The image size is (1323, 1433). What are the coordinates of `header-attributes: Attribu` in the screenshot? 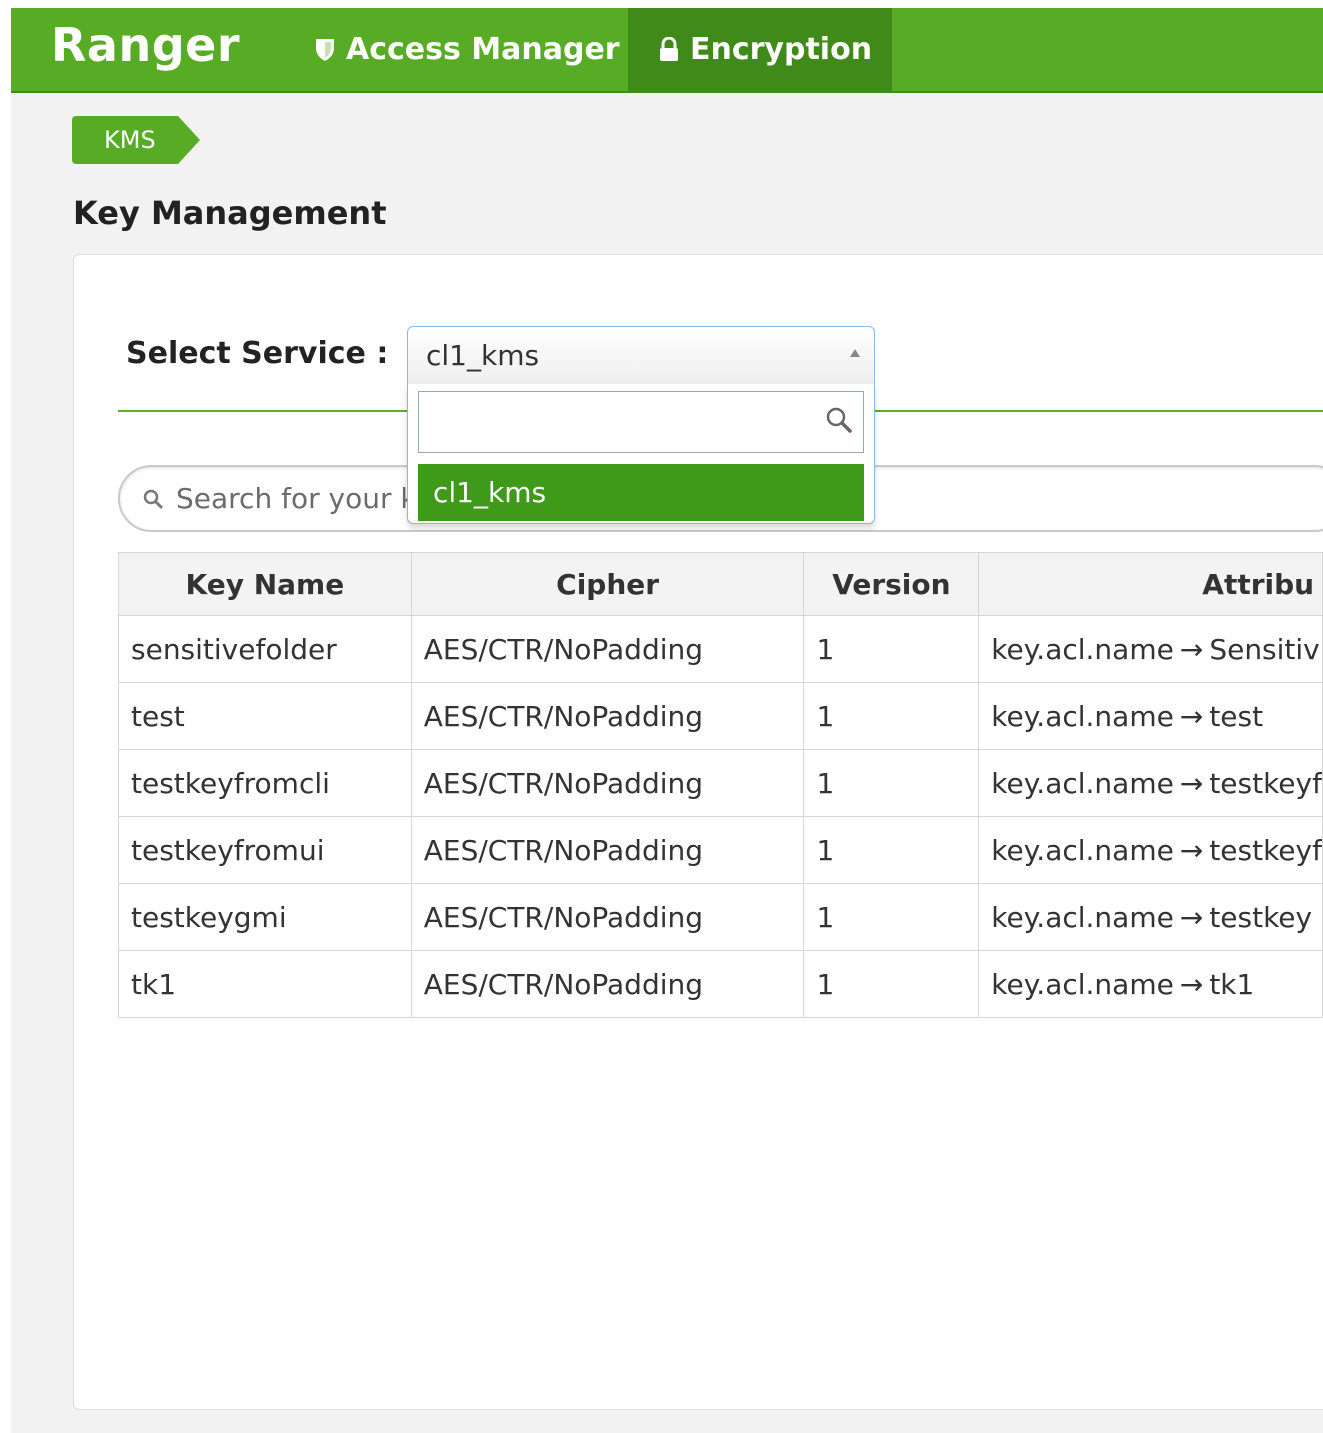 It's located at (1150, 584).